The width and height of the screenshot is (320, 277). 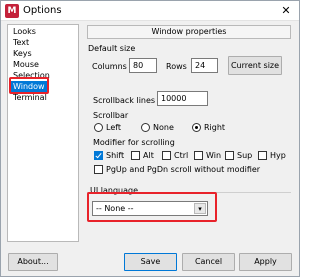 I want to click on rows-input, so click(x=204, y=65).